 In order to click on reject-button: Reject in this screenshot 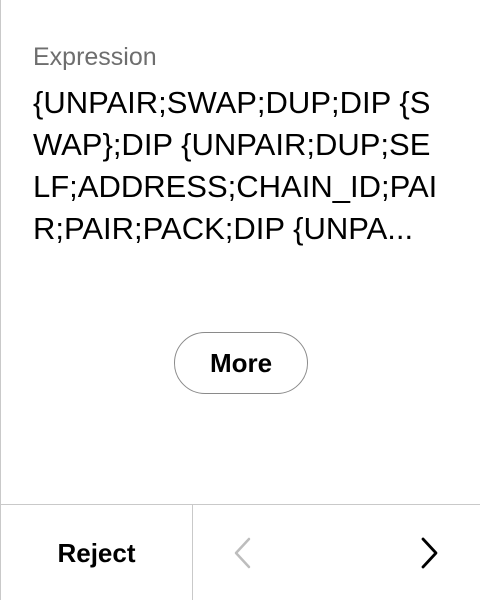, I will do `click(97, 552)`.